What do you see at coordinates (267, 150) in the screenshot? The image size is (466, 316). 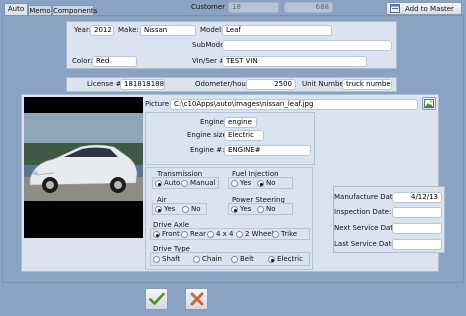 I see `engine-number-field: ENGINE#` at bounding box center [267, 150].